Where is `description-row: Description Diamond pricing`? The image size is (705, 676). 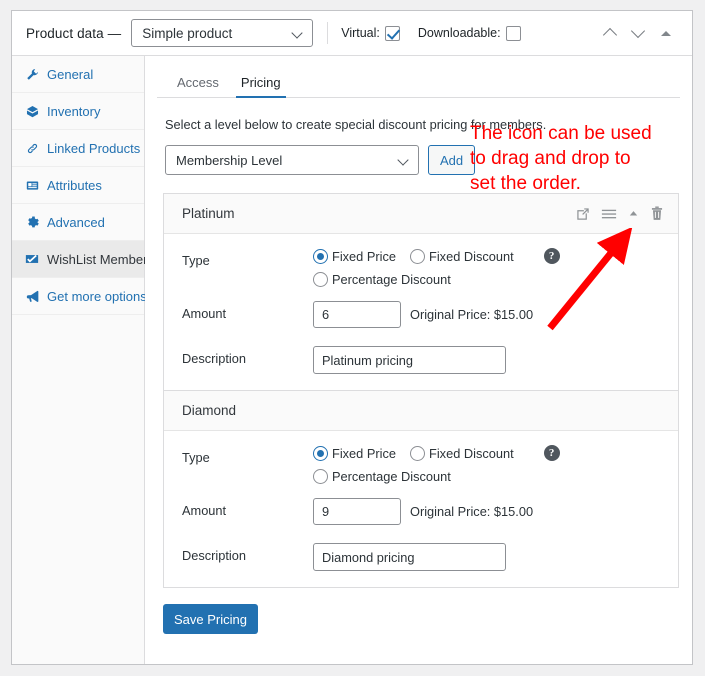 description-row: Description Diamond pricing is located at coordinates (421, 557).